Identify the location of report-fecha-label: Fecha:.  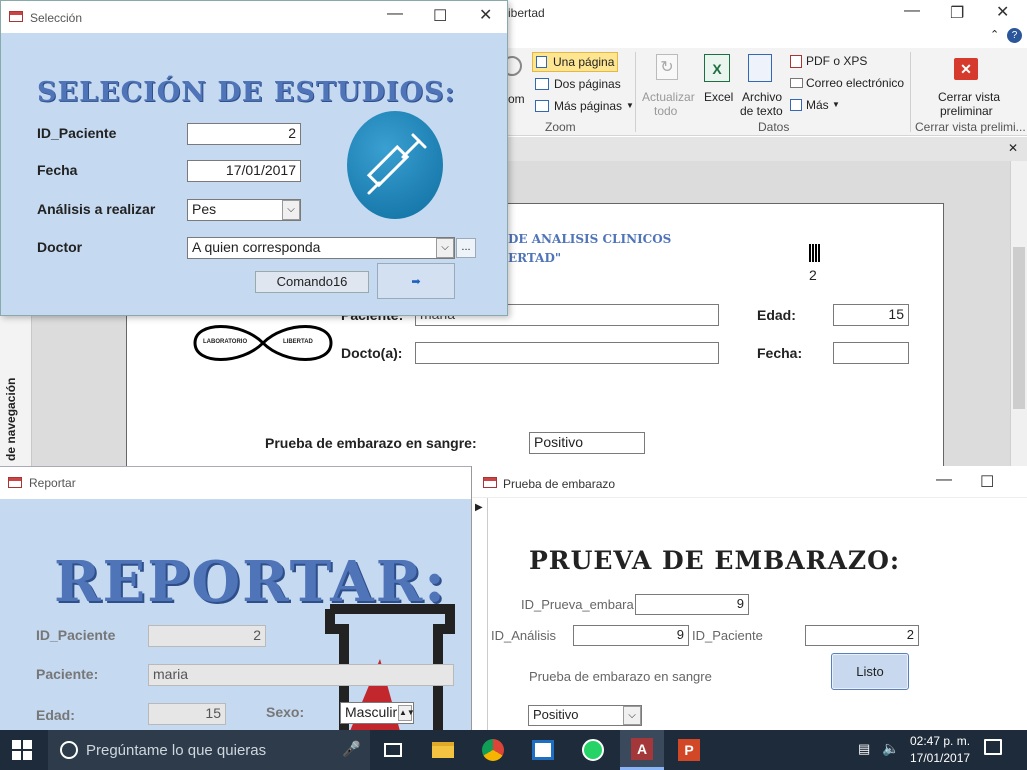
(780, 353).